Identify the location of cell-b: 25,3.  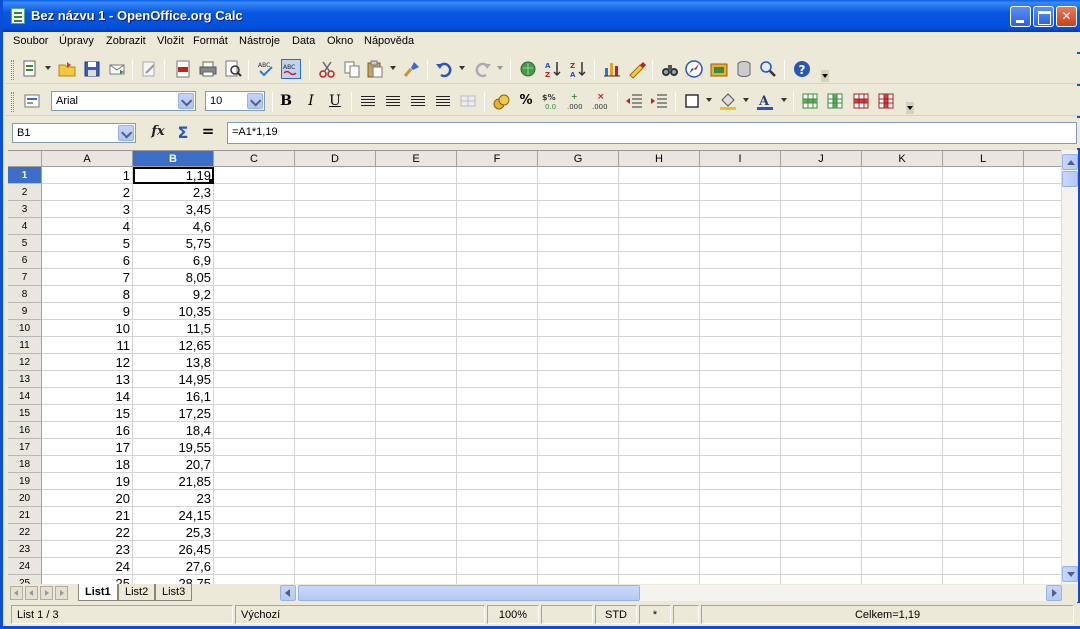
(173, 532).